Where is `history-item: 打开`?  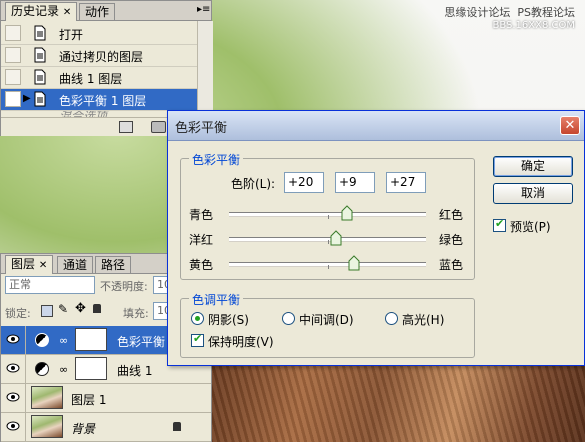 history-item: 打开 is located at coordinates (99, 34).